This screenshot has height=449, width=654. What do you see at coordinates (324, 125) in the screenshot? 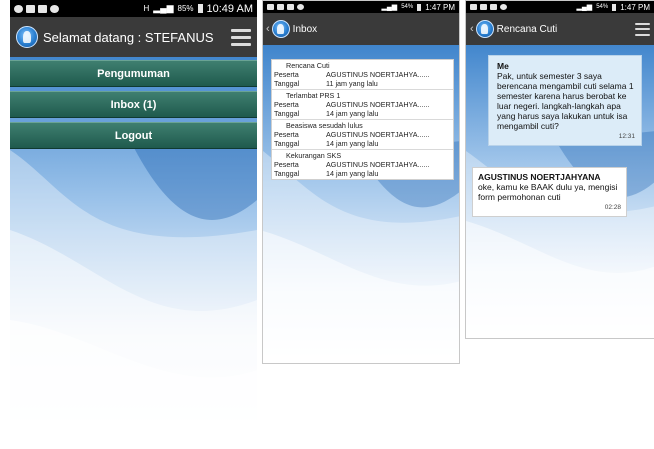
I see `message-subject: Beasiswa sesudah lulus` at bounding box center [324, 125].